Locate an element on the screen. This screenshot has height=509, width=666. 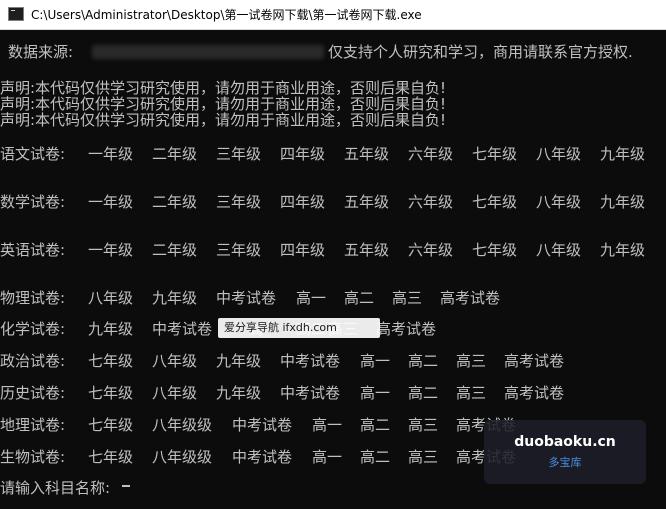
text-cursor is located at coordinates (126, 486).